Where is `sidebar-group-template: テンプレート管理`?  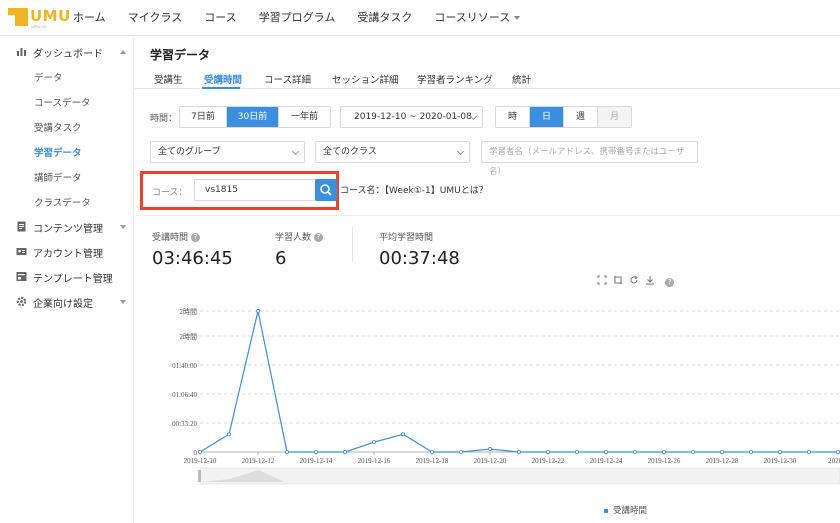
sidebar-group-template: テンプレート管理 is located at coordinates (67, 277).